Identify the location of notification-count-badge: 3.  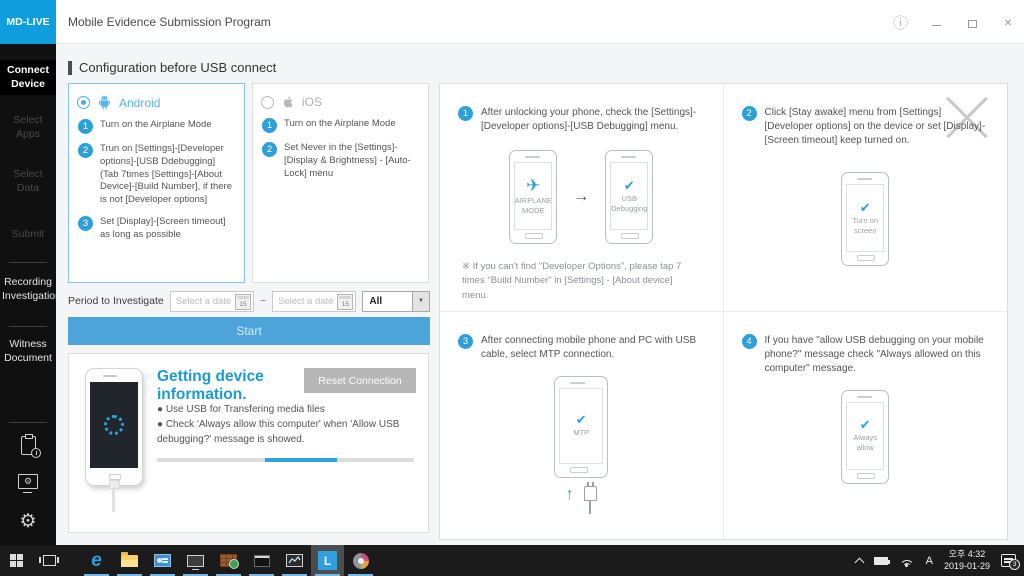
(1014, 564).